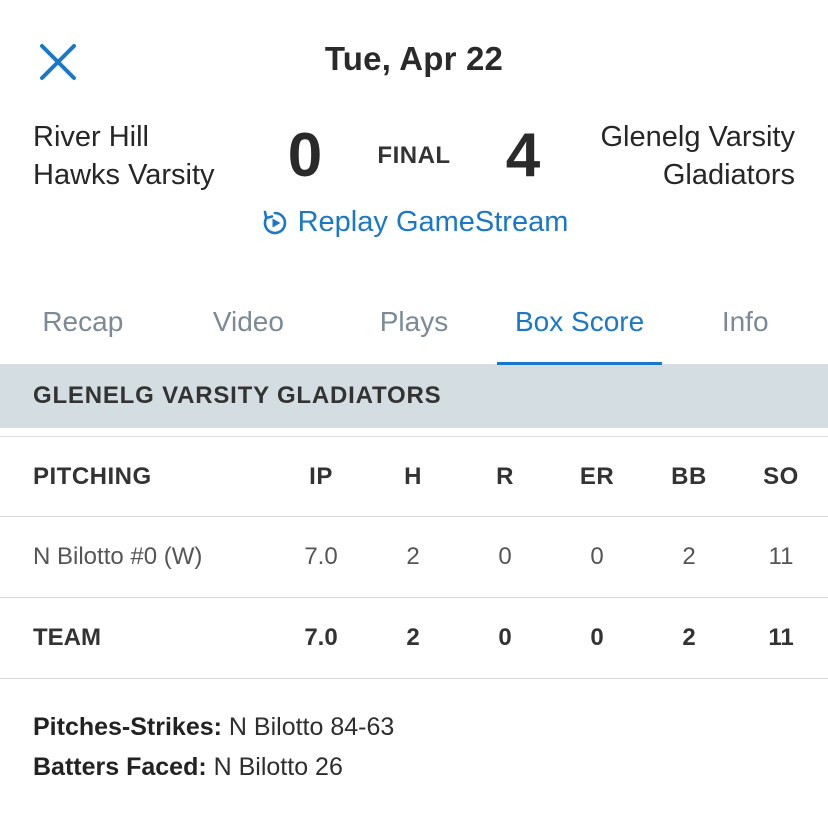  I want to click on replay-icon, so click(275, 223).